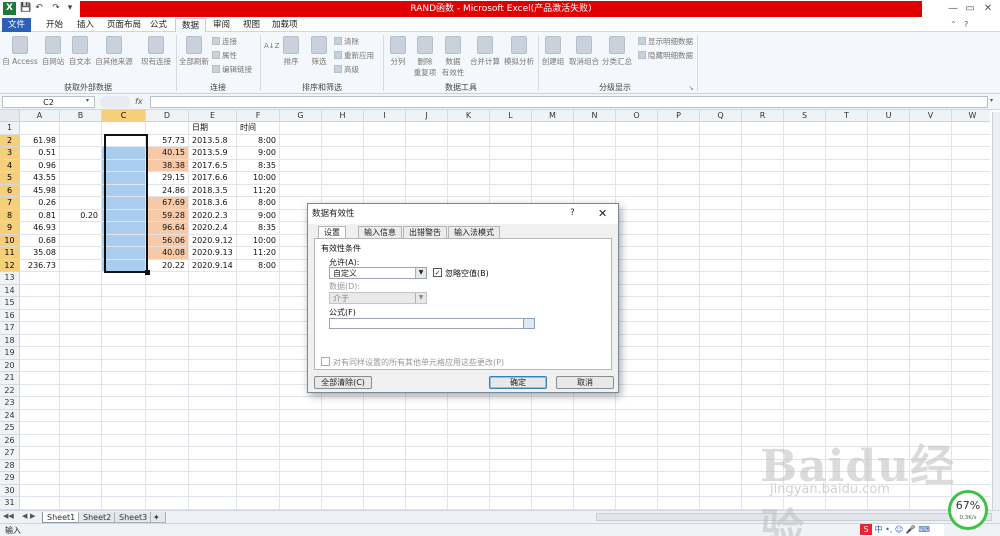  Describe the element at coordinates (39, 266) in the screenshot. I see `cell-a12: 236.73` at that location.